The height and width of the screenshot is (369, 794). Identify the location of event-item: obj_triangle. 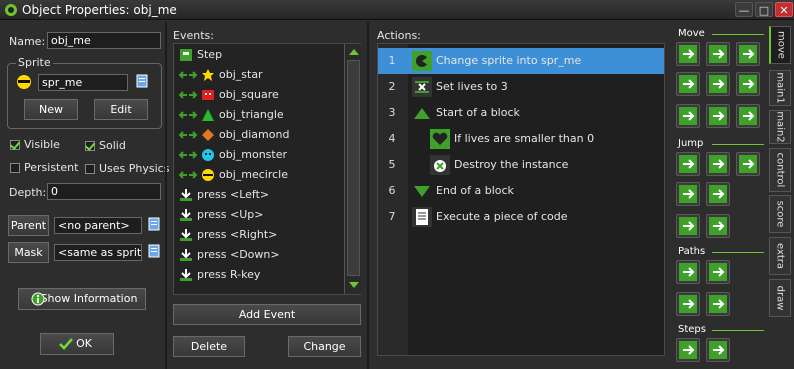
(259, 115).